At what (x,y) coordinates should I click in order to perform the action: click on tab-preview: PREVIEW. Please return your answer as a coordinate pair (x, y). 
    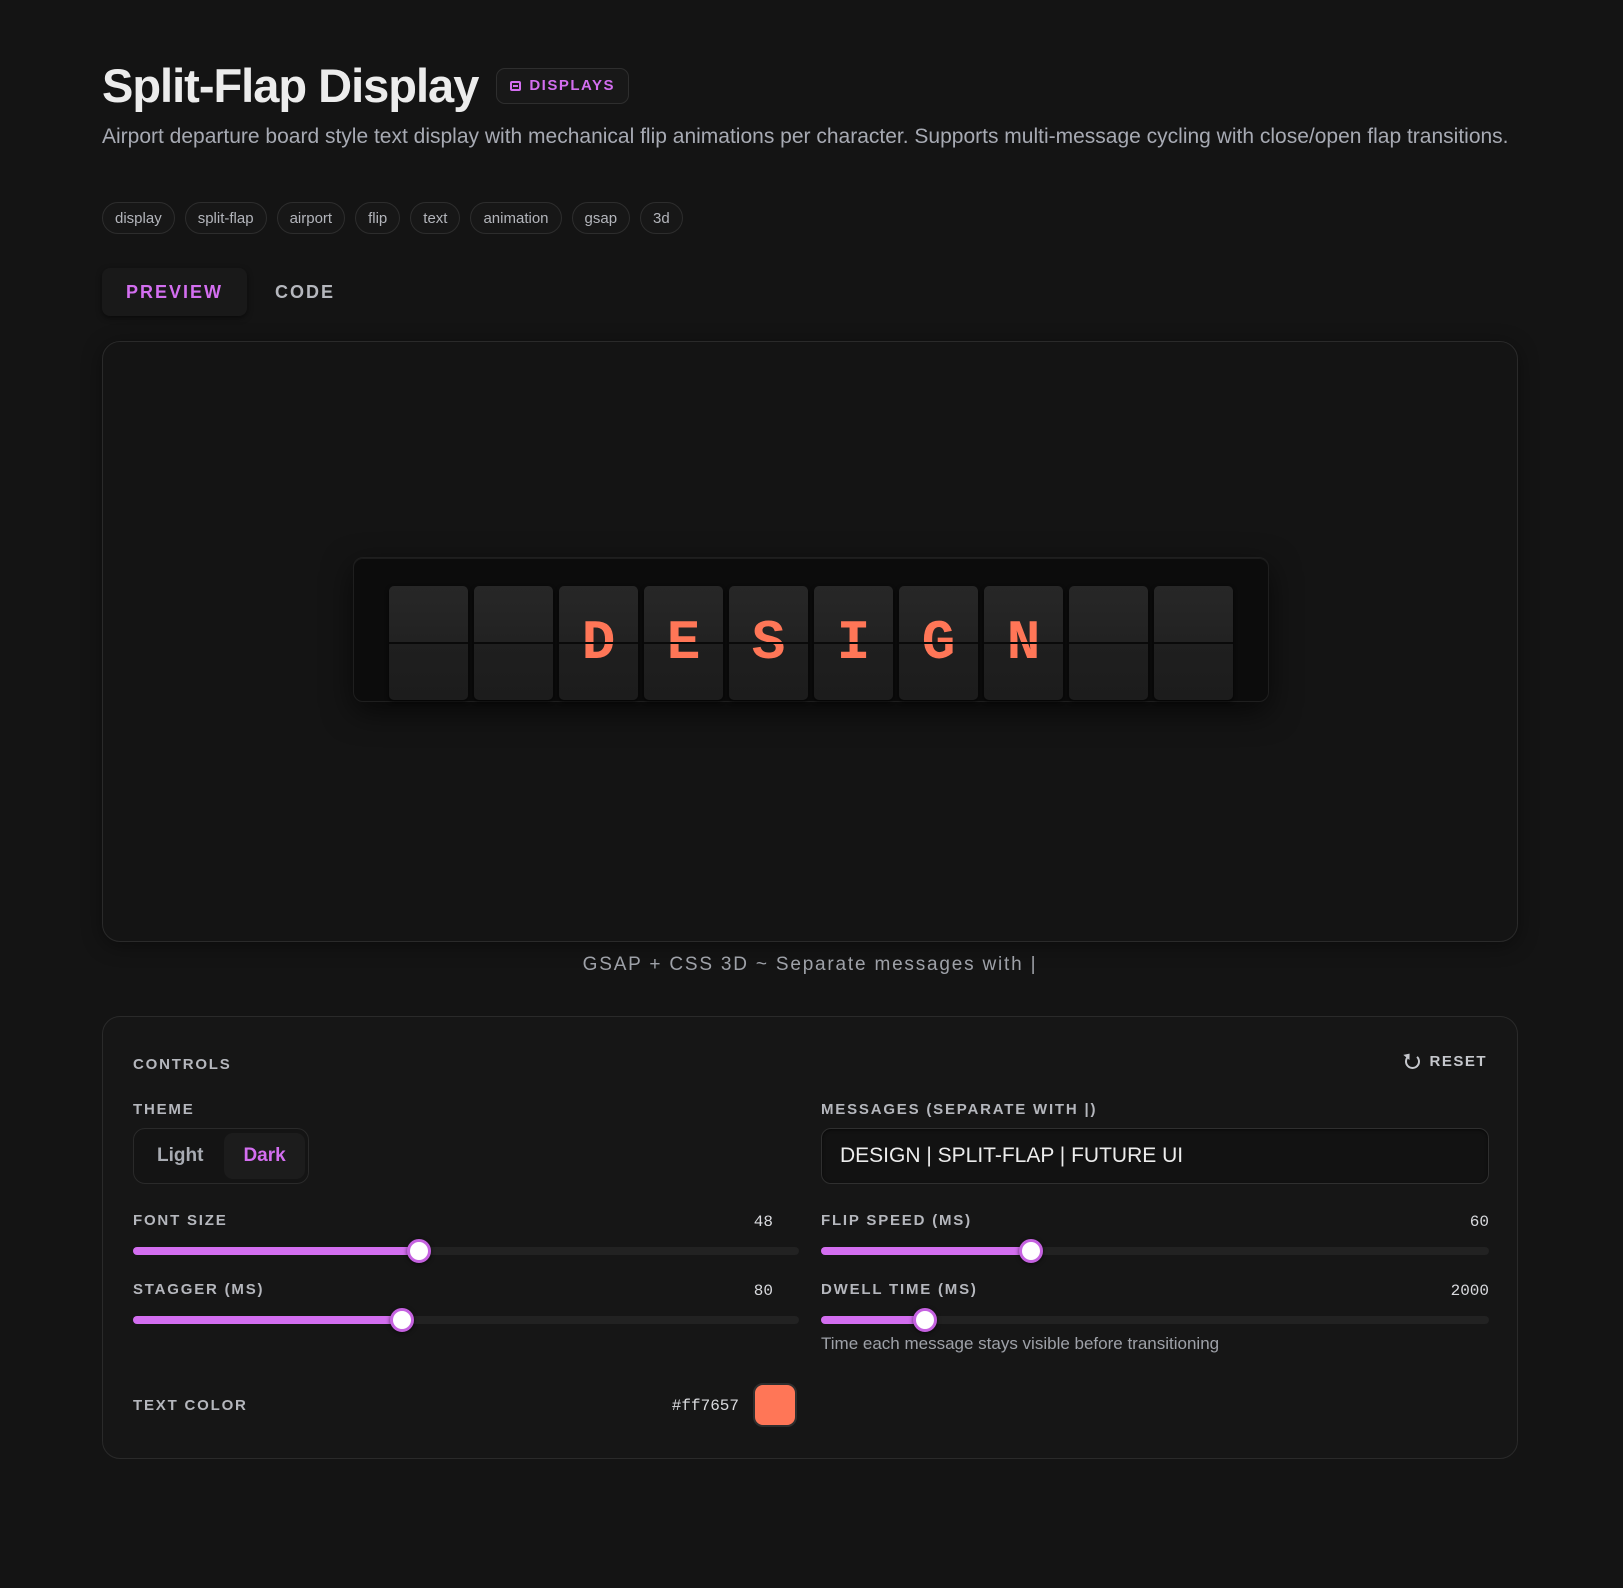
    Looking at the image, I should click on (175, 292).